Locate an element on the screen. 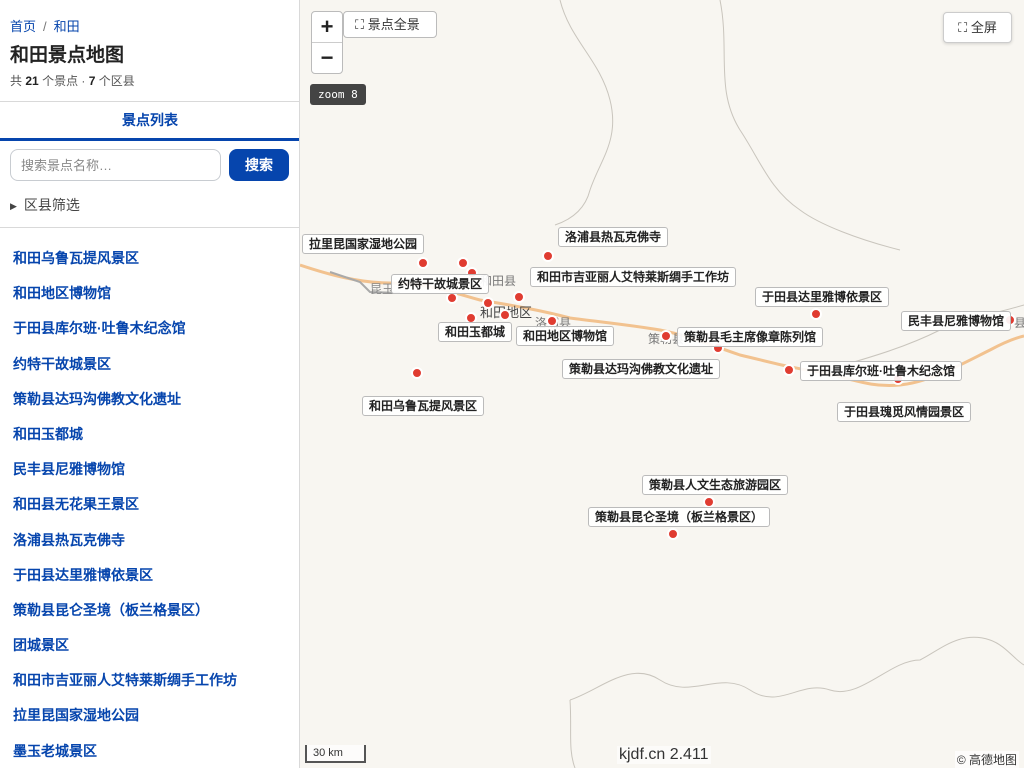 Image resolution: width=1024 pixels, height=768 pixels. poi-label-luopu-rawak: 洛浦县热瓦克佛寺 is located at coordinates (613, 237).